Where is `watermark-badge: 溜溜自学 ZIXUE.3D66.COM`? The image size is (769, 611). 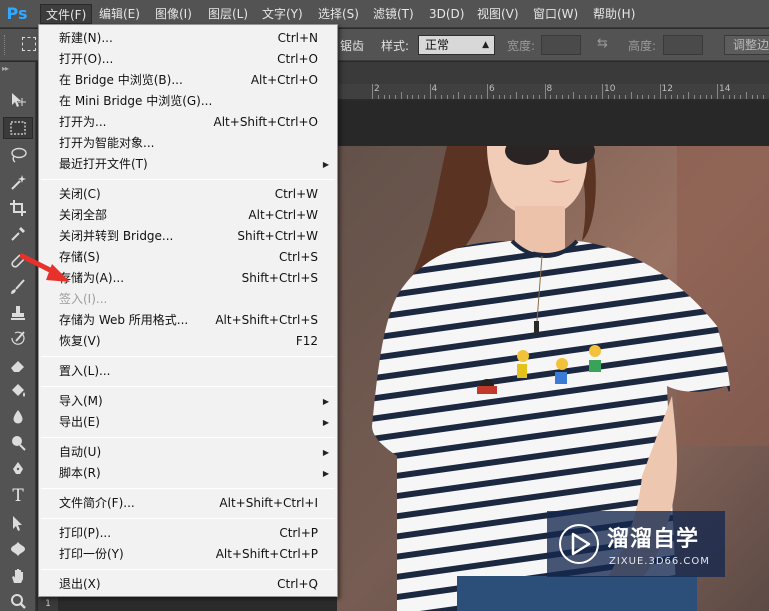
watermark-badge: 溜溜自学 ZIXUE.3D66.COM is located at coordinates (636, 544).